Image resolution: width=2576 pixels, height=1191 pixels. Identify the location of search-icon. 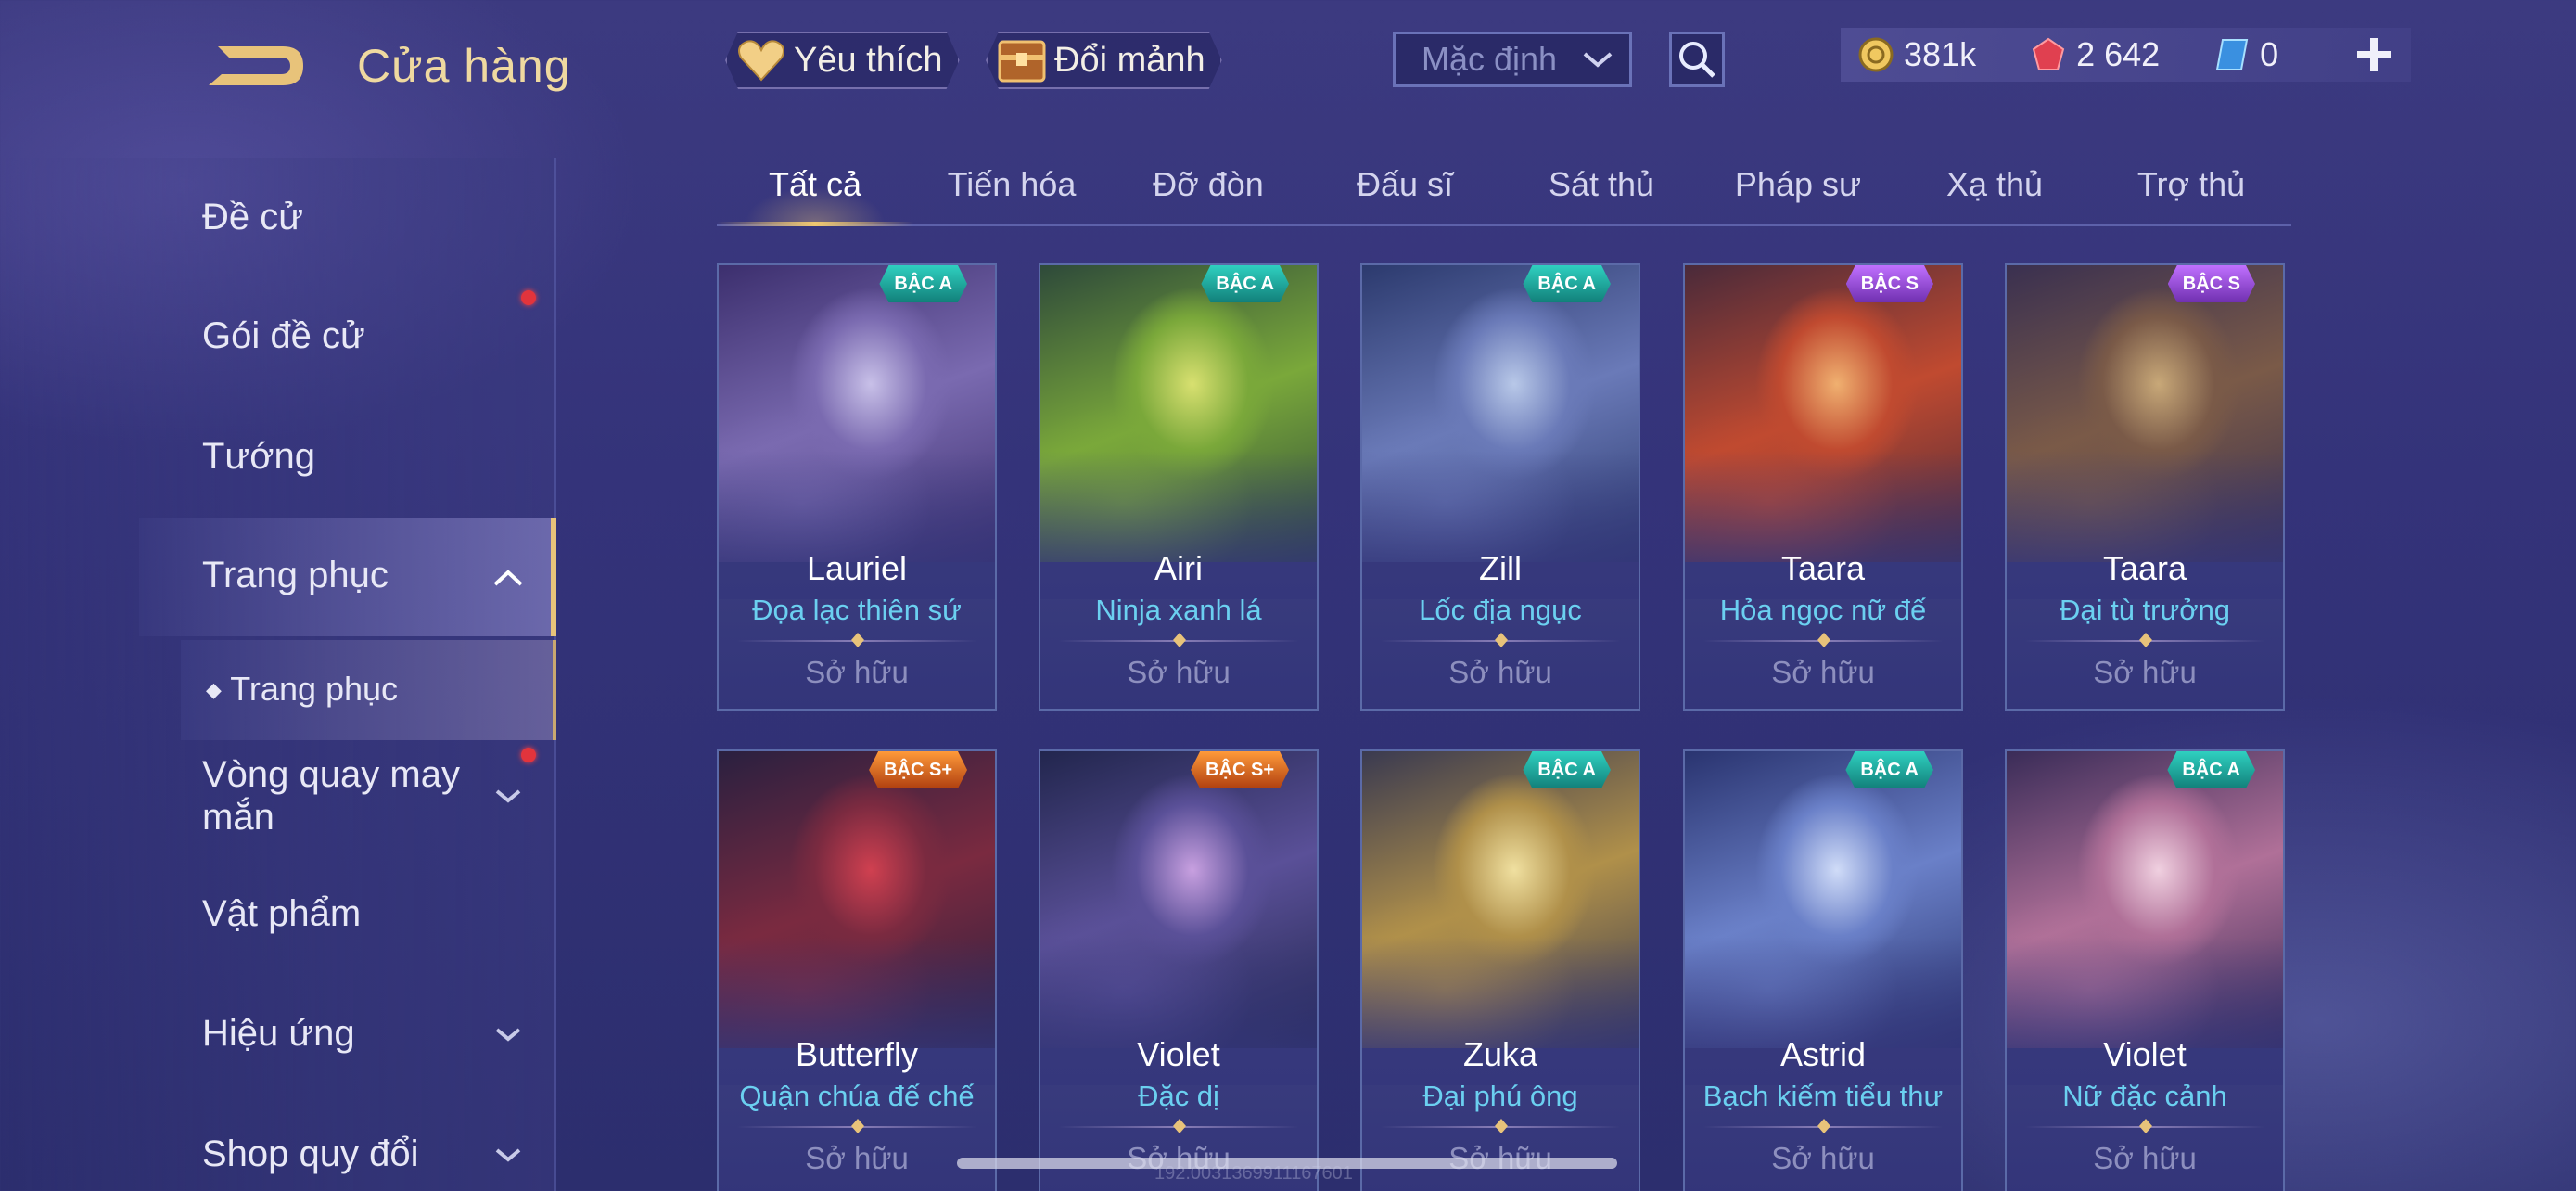
(1697, 60).